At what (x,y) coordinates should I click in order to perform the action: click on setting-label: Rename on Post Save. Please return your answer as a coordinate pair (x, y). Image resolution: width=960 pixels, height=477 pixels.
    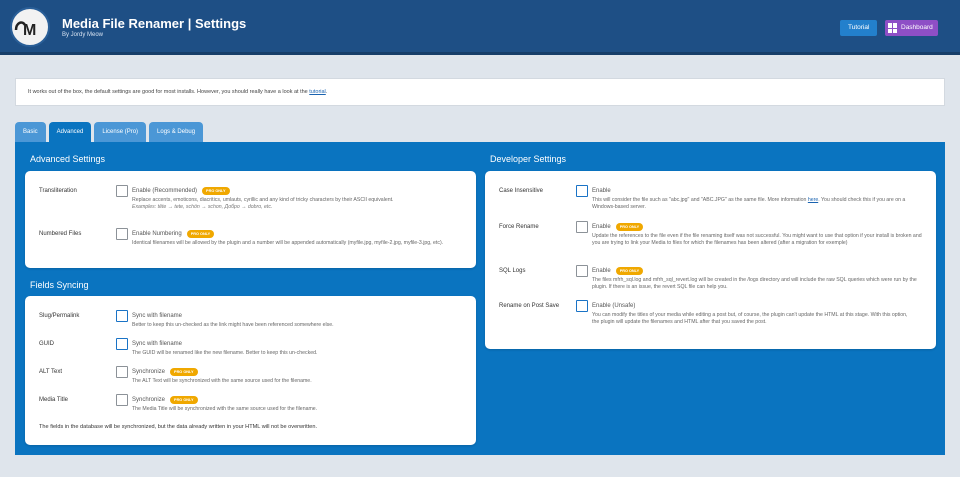
    Looking at the image, I should click on (529, 306).